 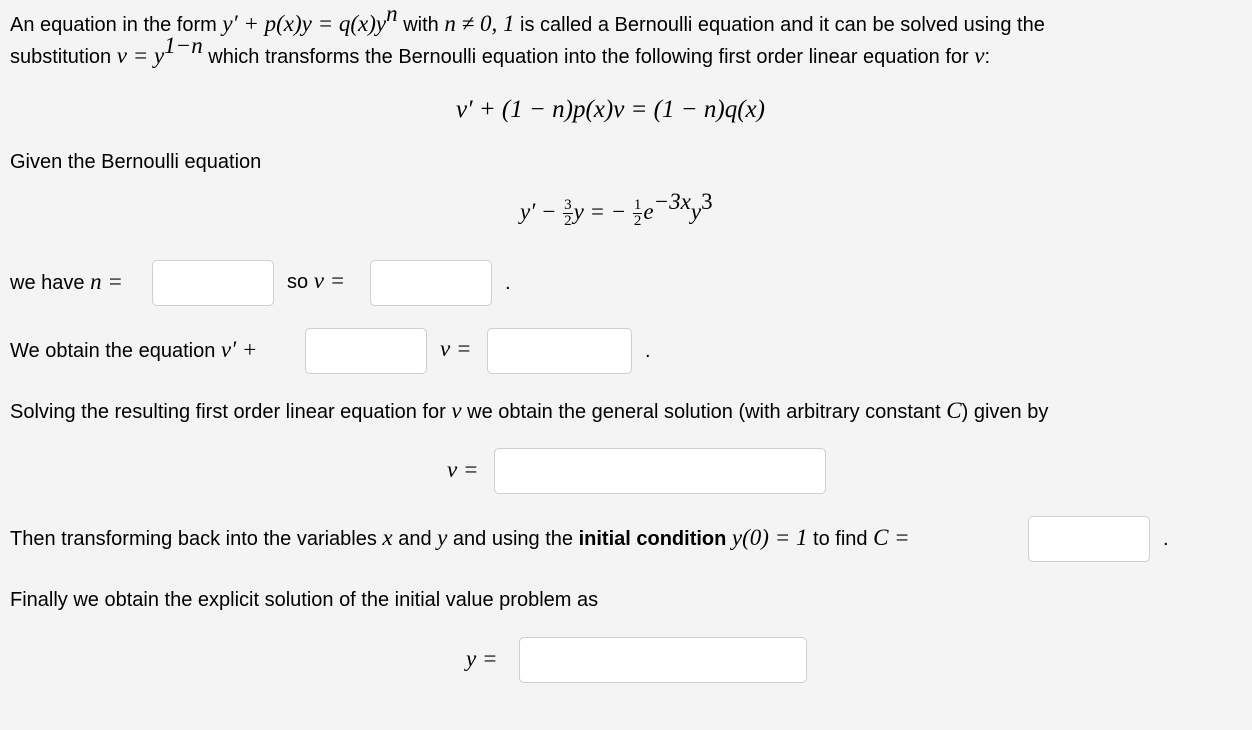 What do you see at coordinates (769, 537) in the screenshot?
I see `initial-condition-math: y(0) = 1` at bounding box center [769, 537].